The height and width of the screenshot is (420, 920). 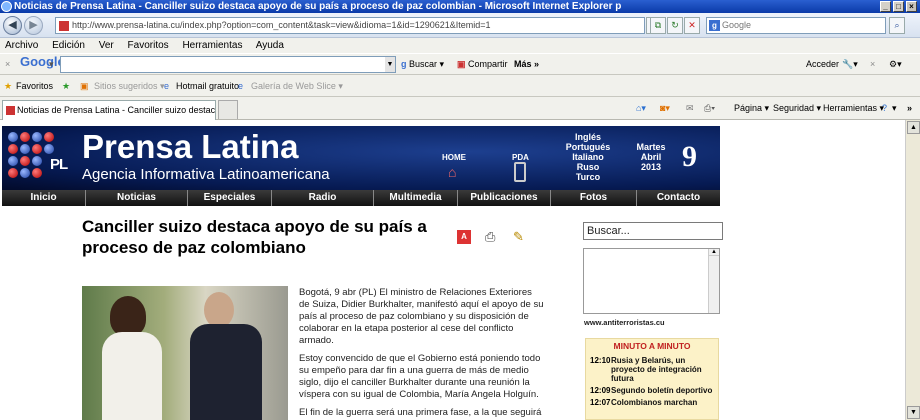 I want to click on article-photo, so click(x=185, y=353).